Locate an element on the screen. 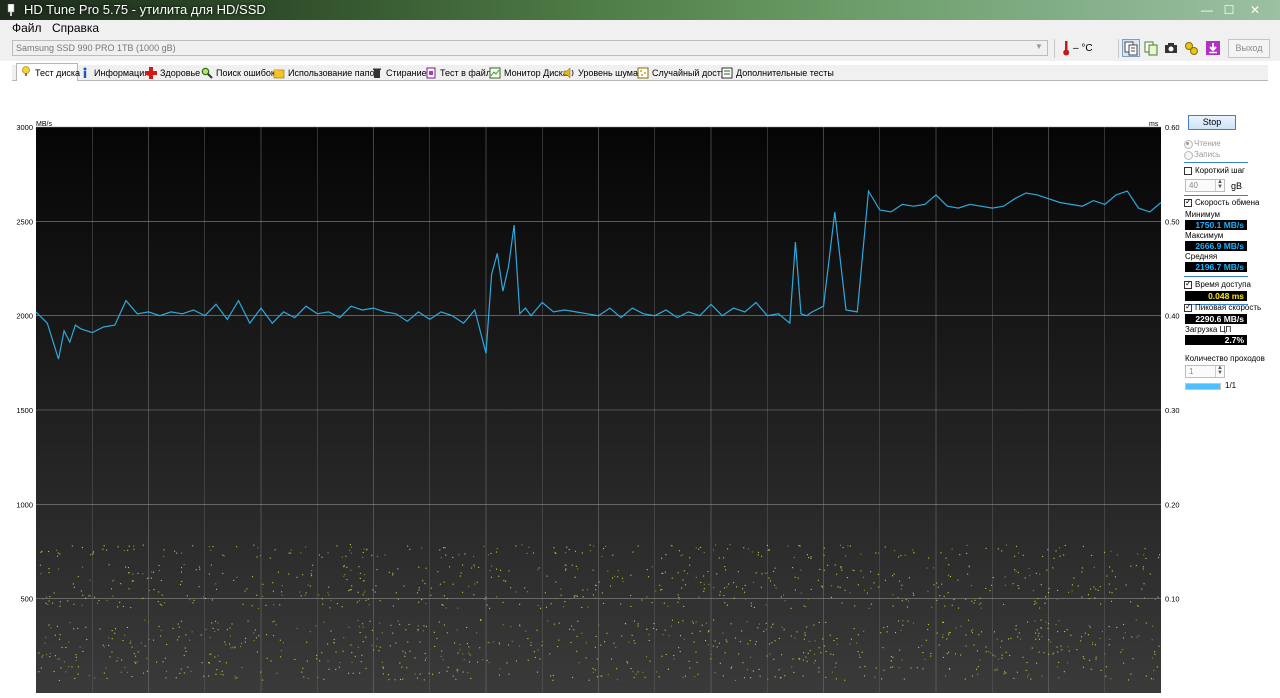 The height and width of the screenshot is (698, 1280). tab-info: Информация is located at coordinates (112, 73).